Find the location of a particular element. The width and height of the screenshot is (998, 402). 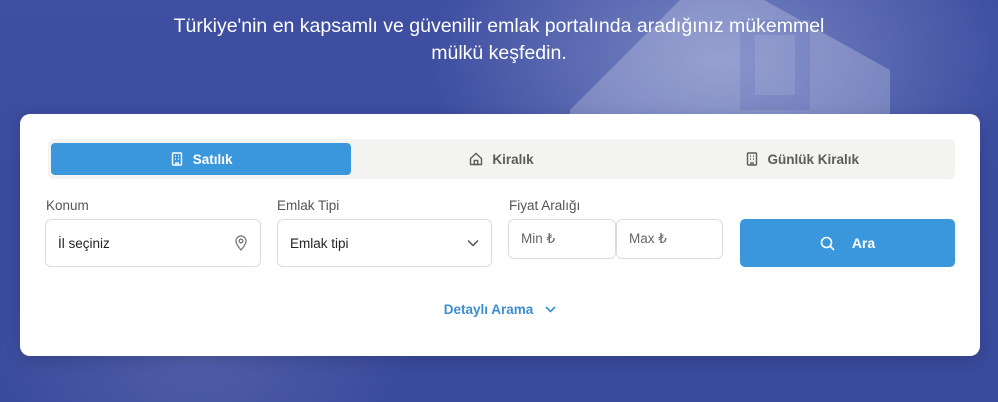

search-icon is located at coordinates (827, 243).